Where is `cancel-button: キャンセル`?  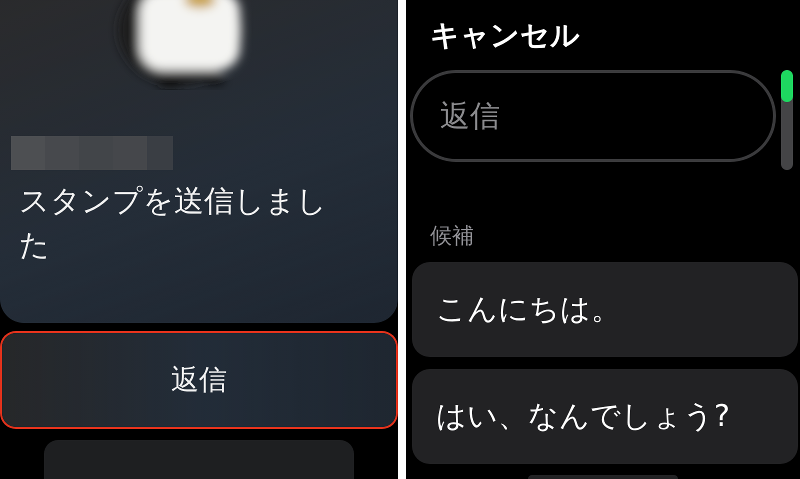 cancel-button: キャンセル is located at coordinates (505, 35).